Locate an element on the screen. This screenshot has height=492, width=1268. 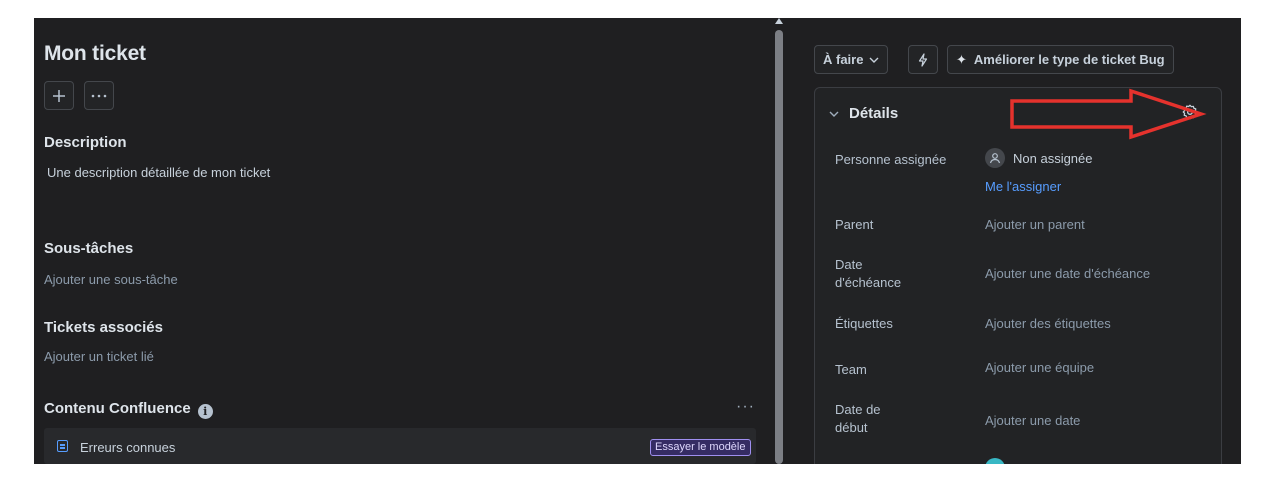
parent-label: Parent is located at coordinates (854, 224).